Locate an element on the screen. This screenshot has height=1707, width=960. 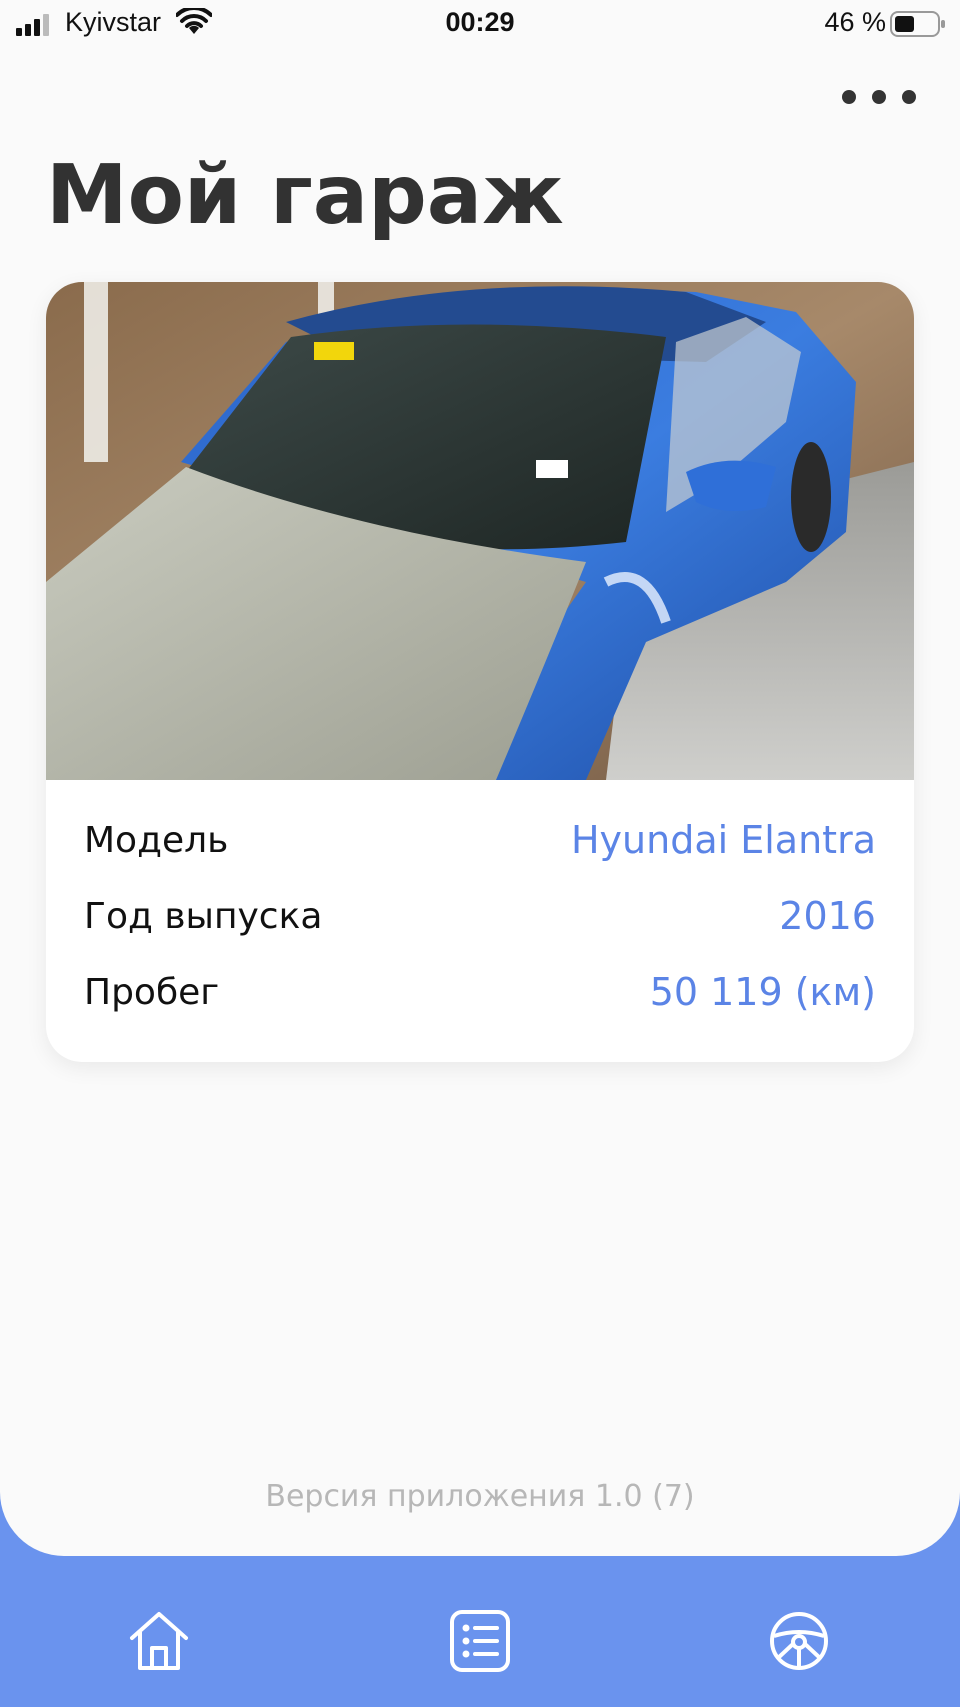
status-bar: Kyivstar 00:29 46 % is located at coordinates (480, 25).